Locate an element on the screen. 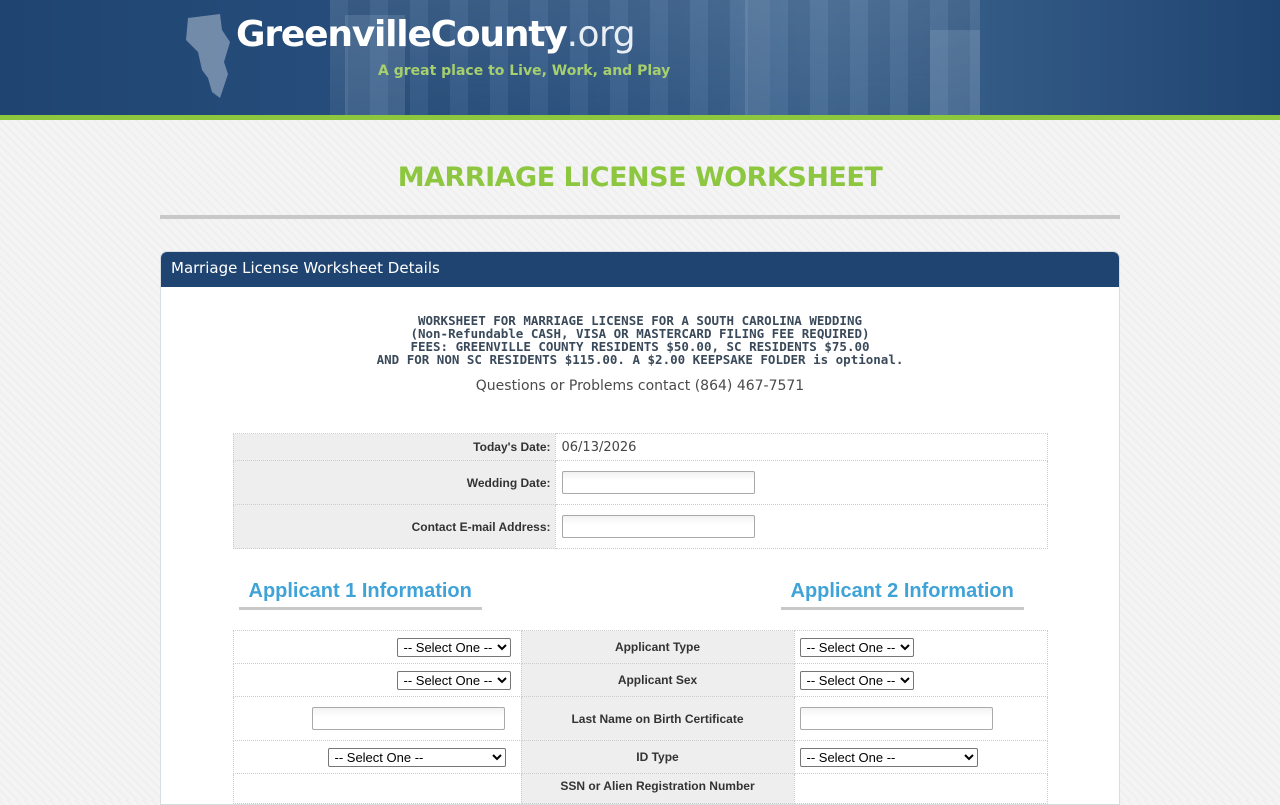 The height and width of the screenshot is (805, 1280). applicant-2-sex-select: -- Select One -- is located at coordinates (856, 680).